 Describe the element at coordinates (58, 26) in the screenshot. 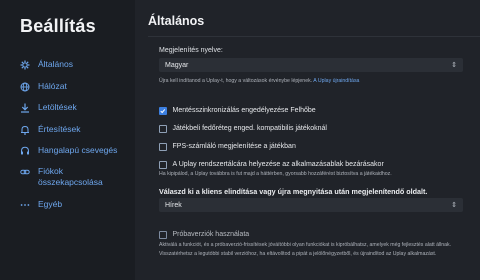

I see `app-title: Beállítás` at that location.